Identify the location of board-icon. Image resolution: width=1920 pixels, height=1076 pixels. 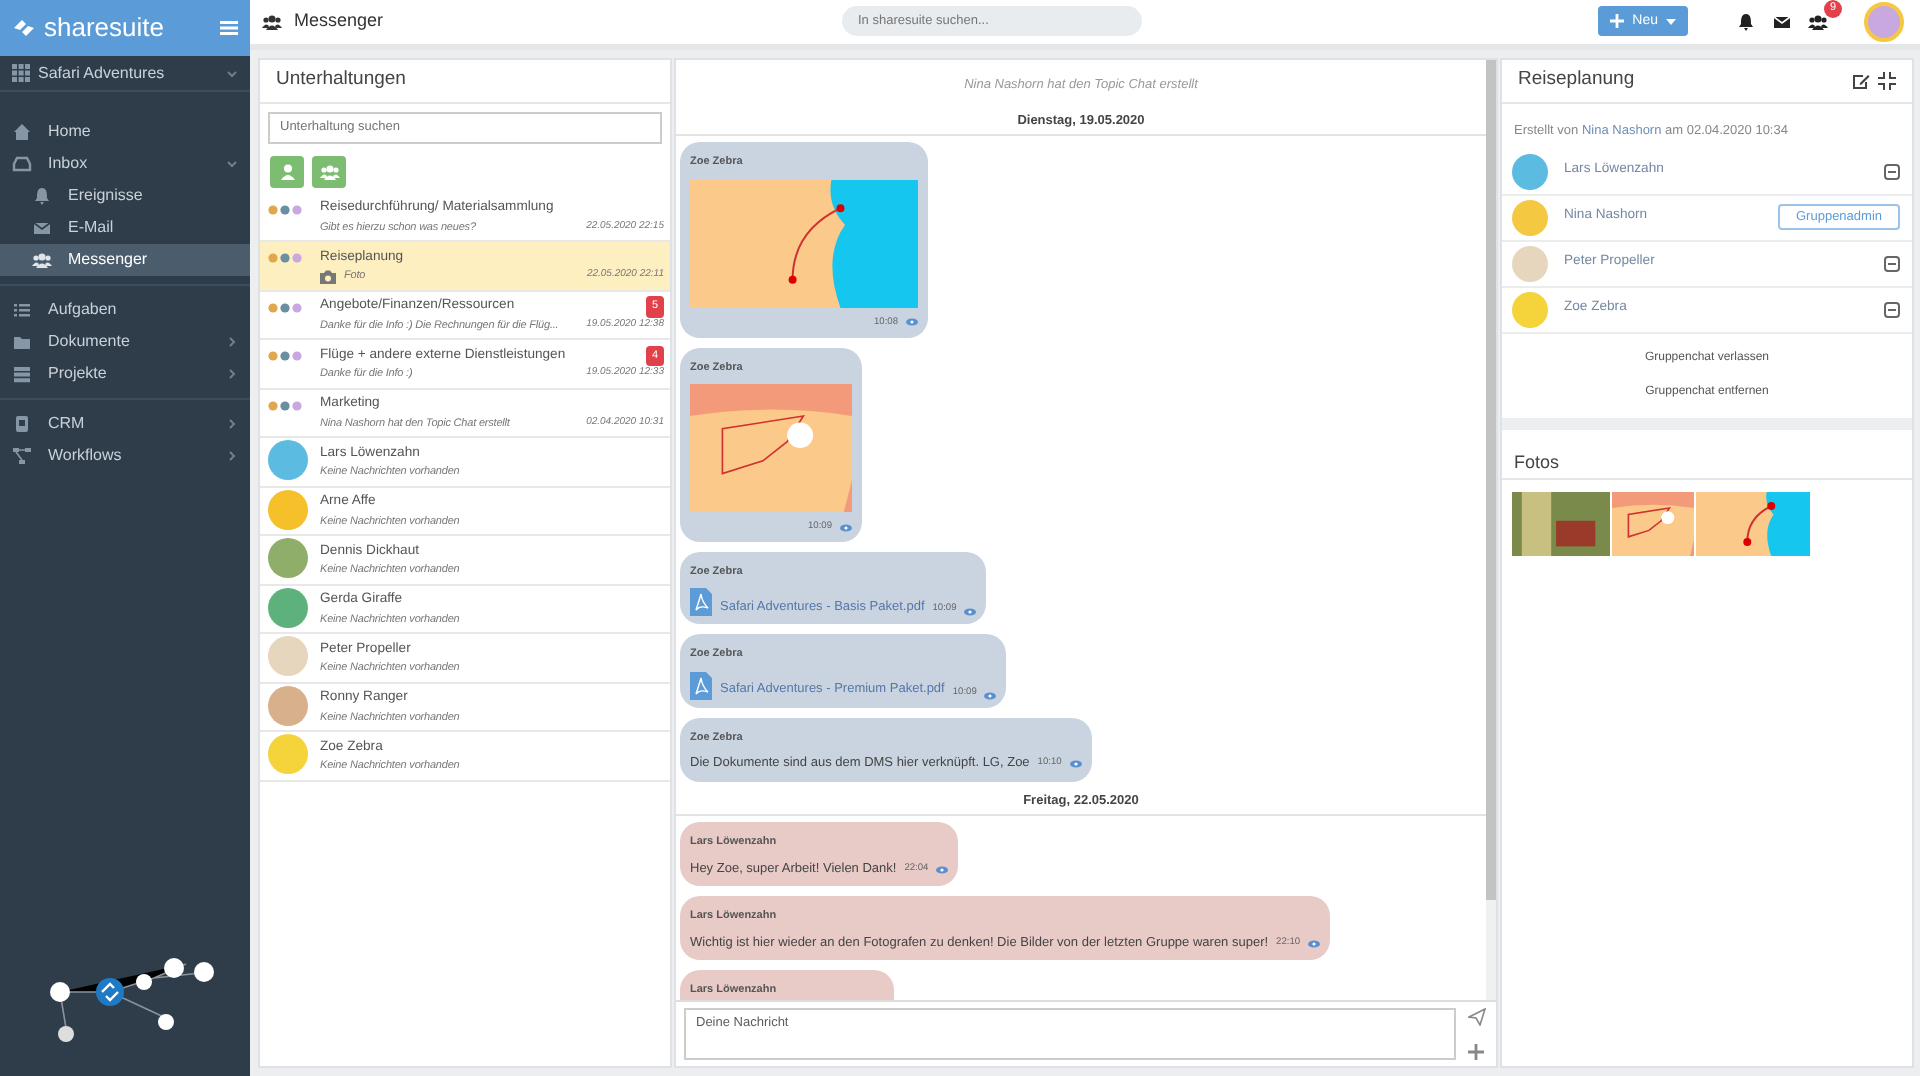
(22, 374).